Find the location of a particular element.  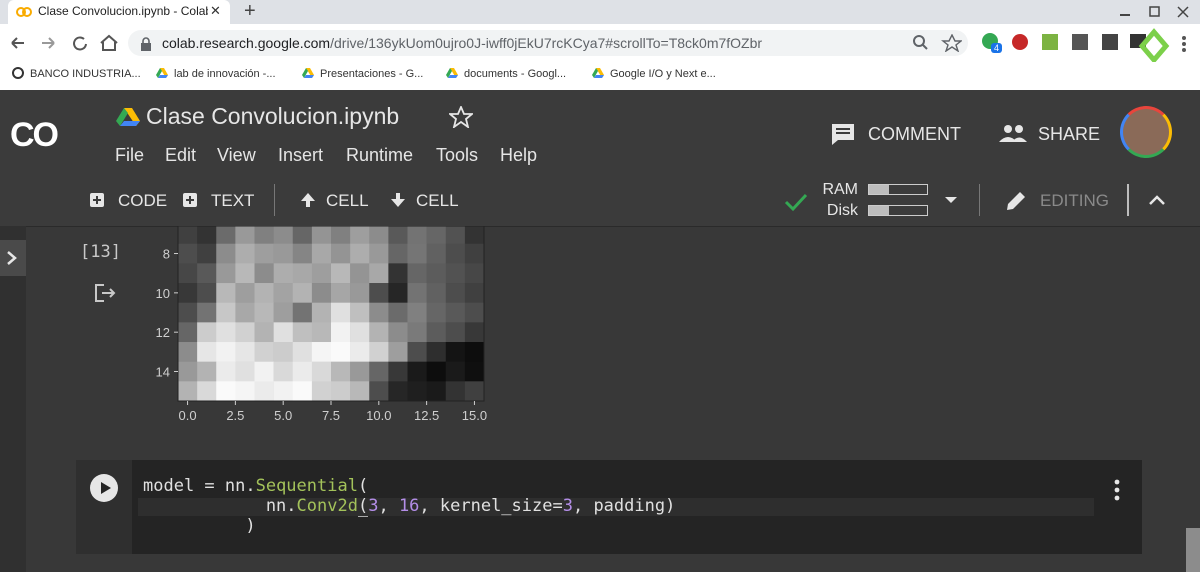

drive-favicon-icon is located at coordinates (308, 73).